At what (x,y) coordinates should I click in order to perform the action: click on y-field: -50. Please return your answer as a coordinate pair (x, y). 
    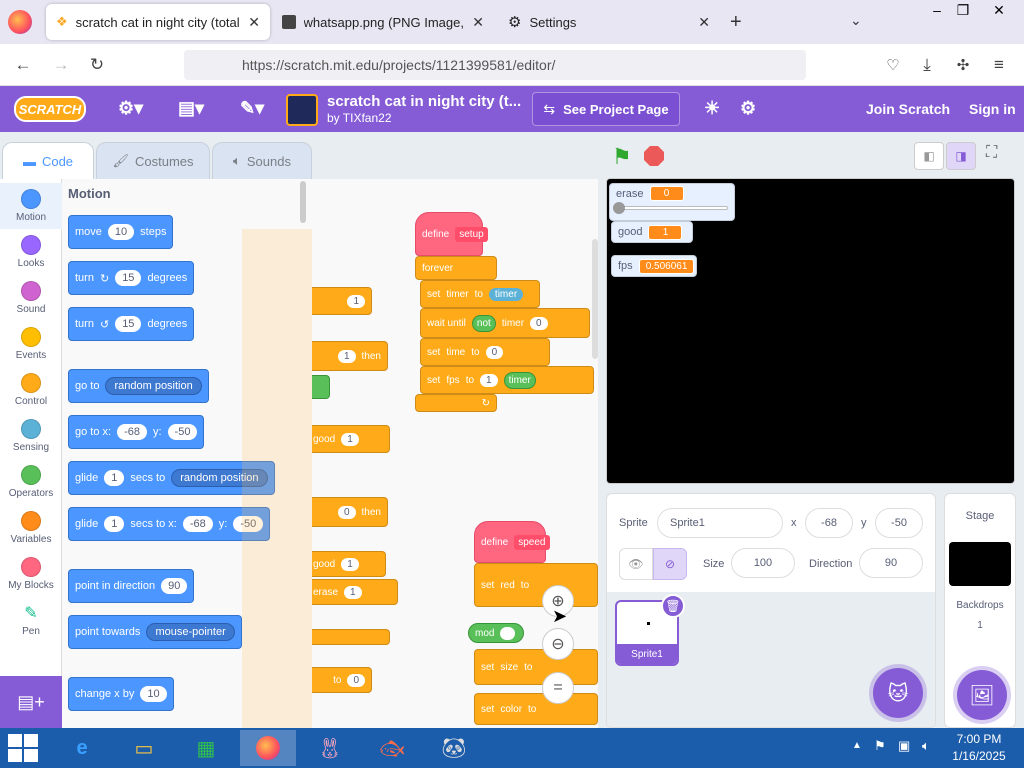
    Looking at the image, I should click on (899, 523).